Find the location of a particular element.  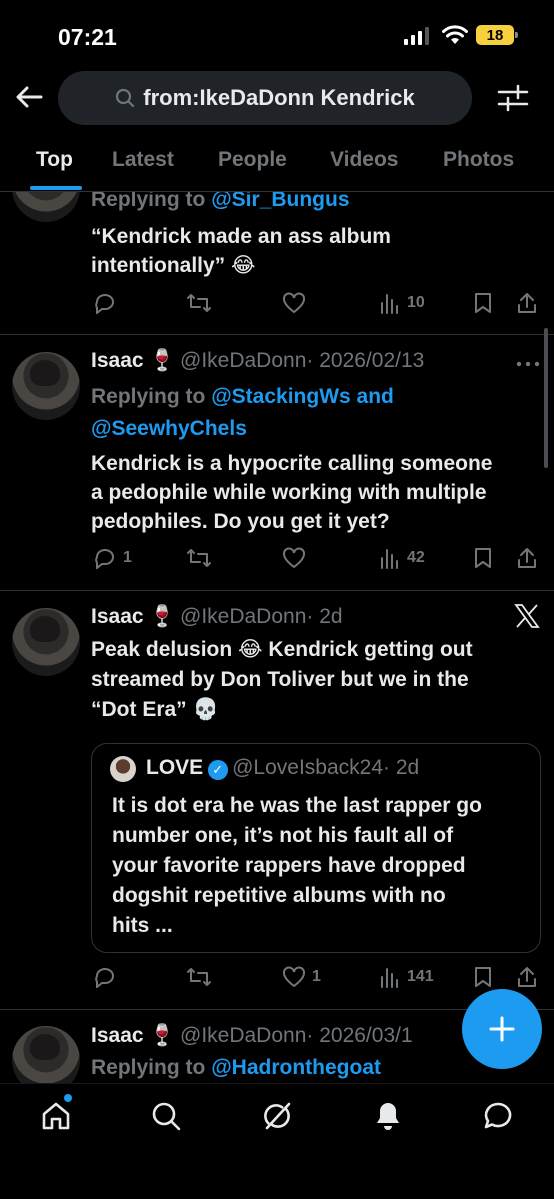

search-tabs: Top Latest People Videos Photos is located at coordinates (277, 161).